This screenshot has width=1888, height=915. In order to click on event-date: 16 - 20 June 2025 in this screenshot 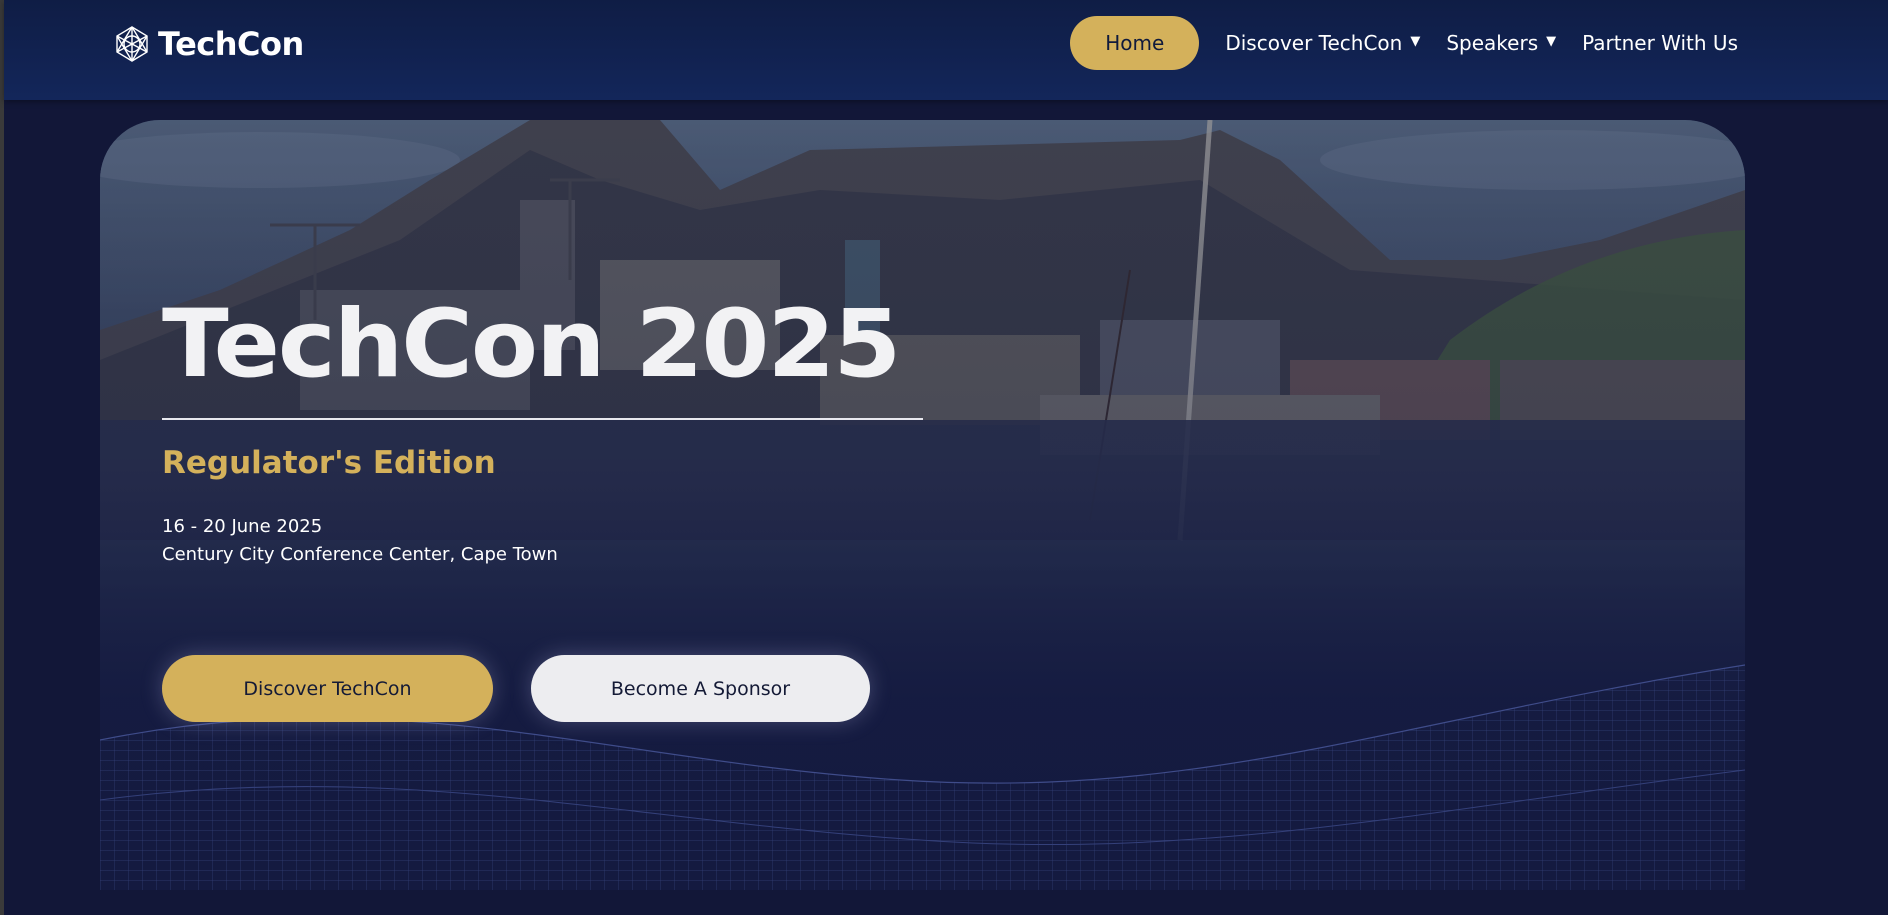, I will do `click(242, 526)`.